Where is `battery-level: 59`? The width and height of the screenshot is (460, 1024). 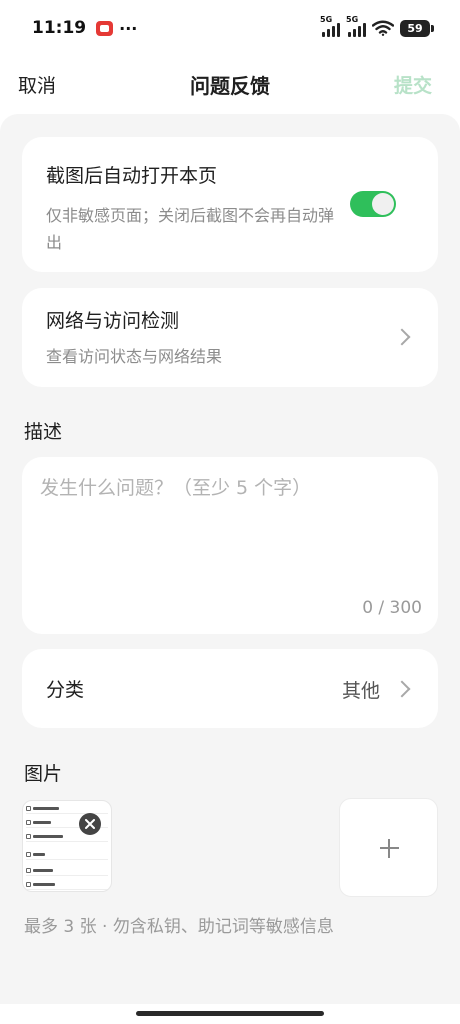
battery-level: 59 is located at coordinates (415, 28).